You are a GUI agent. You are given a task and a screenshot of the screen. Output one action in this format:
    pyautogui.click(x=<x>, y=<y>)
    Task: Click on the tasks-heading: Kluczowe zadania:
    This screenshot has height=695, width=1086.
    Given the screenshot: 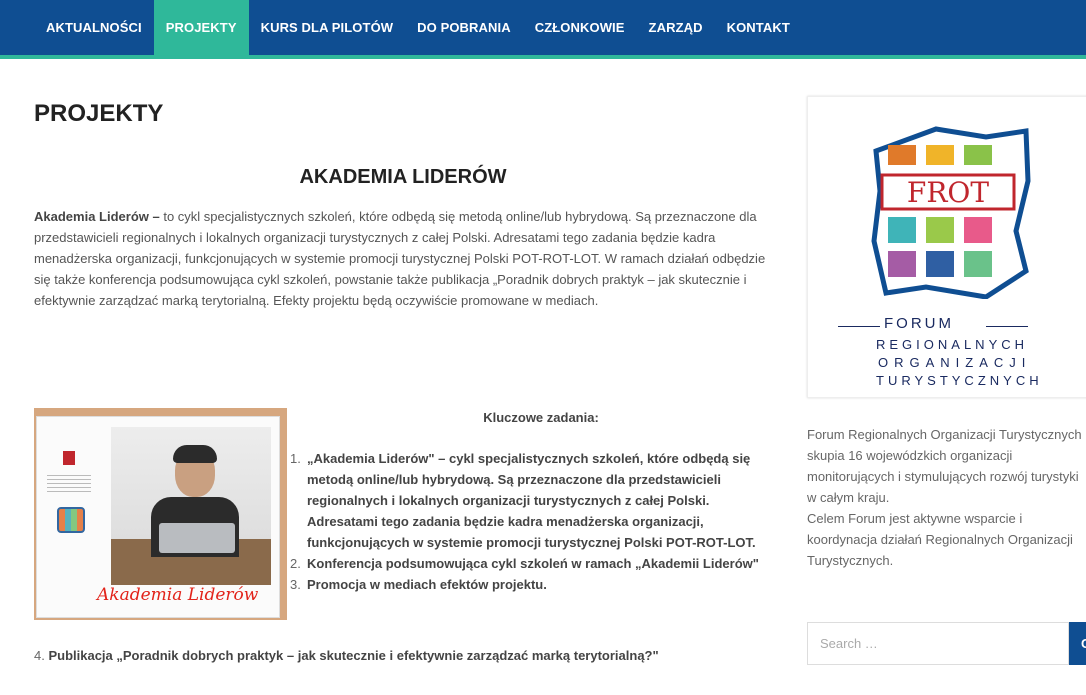 What is the action you would take?
    pyautogui.click(x=541, y=417)
    